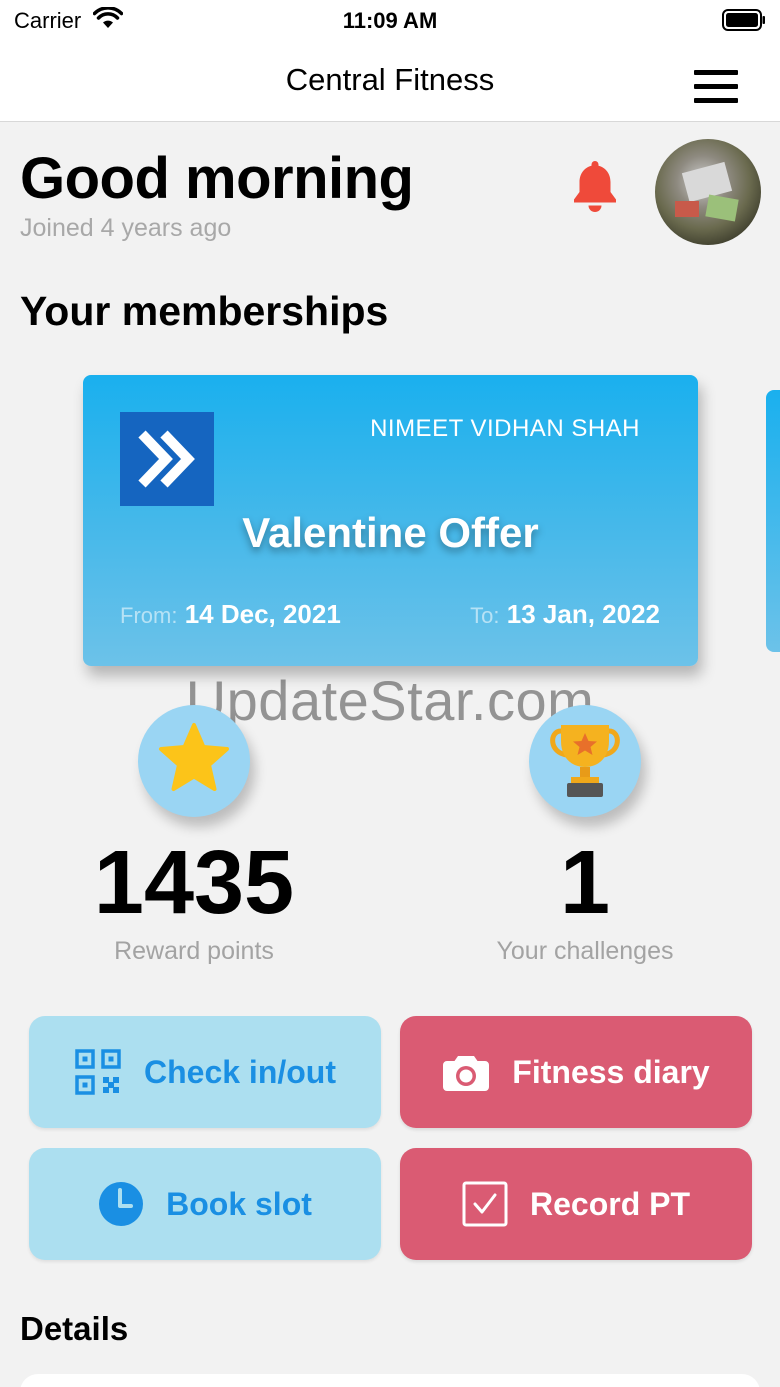 Image resolution: width=780 pixels, height=1387 pixels. I want to click on to-date: 13 Jan, 2022, so click(583, 614).